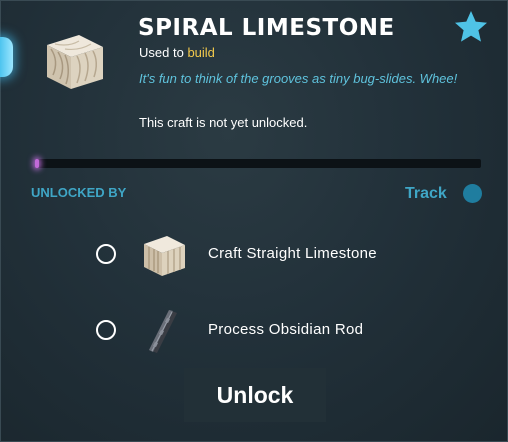 The image size is (508, 442). I want to click on star-icon, so click(471, 27).